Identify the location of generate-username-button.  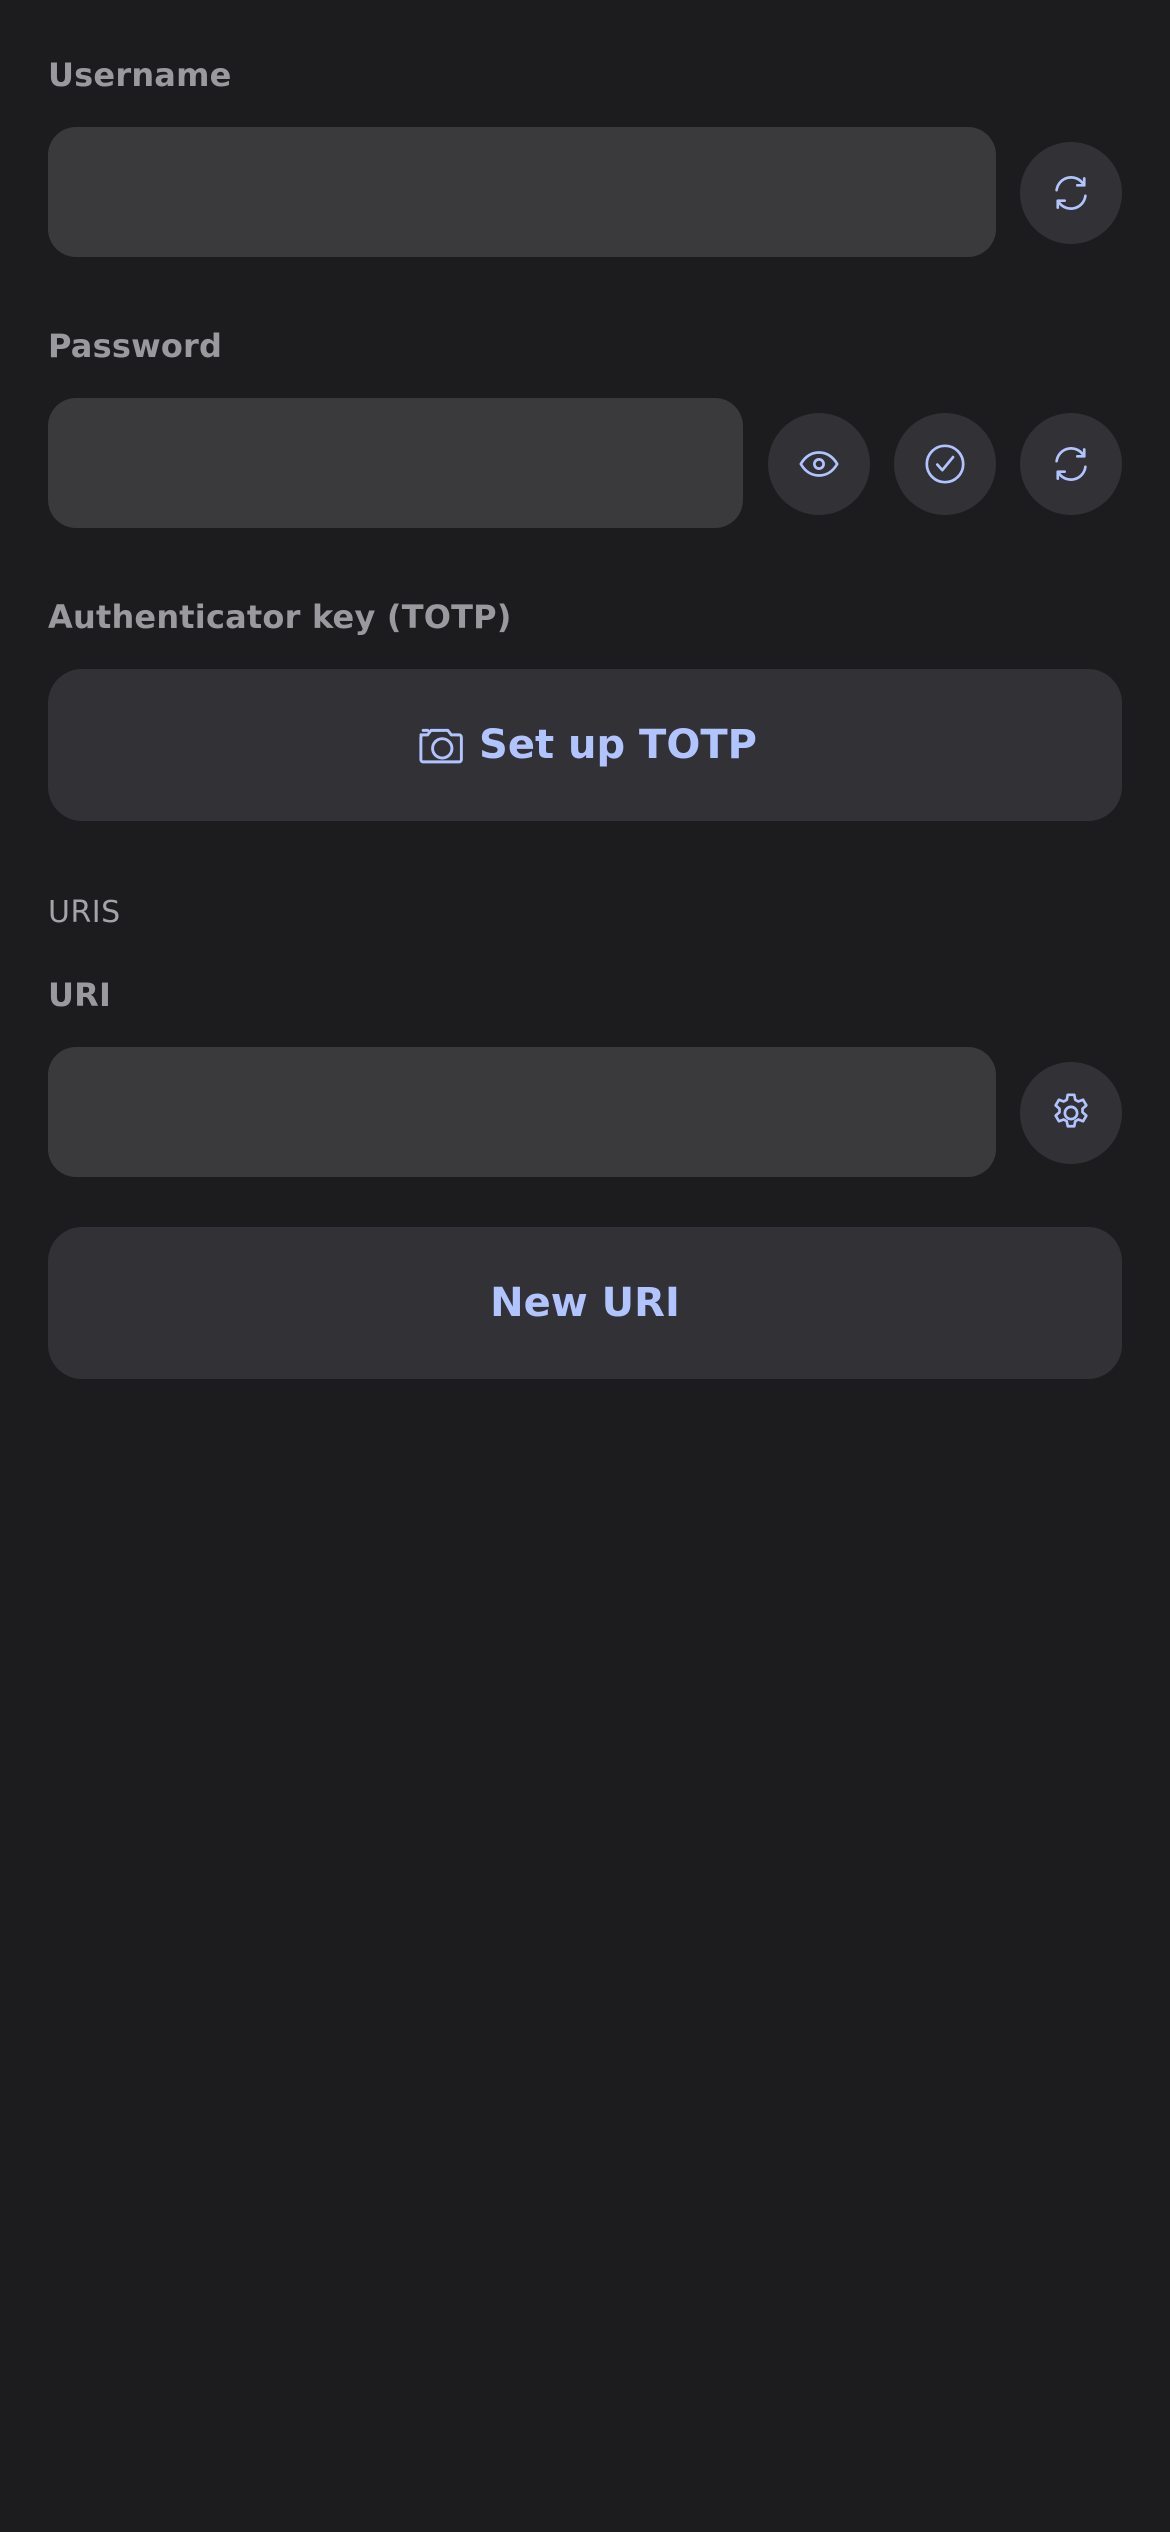
(1071, 193).